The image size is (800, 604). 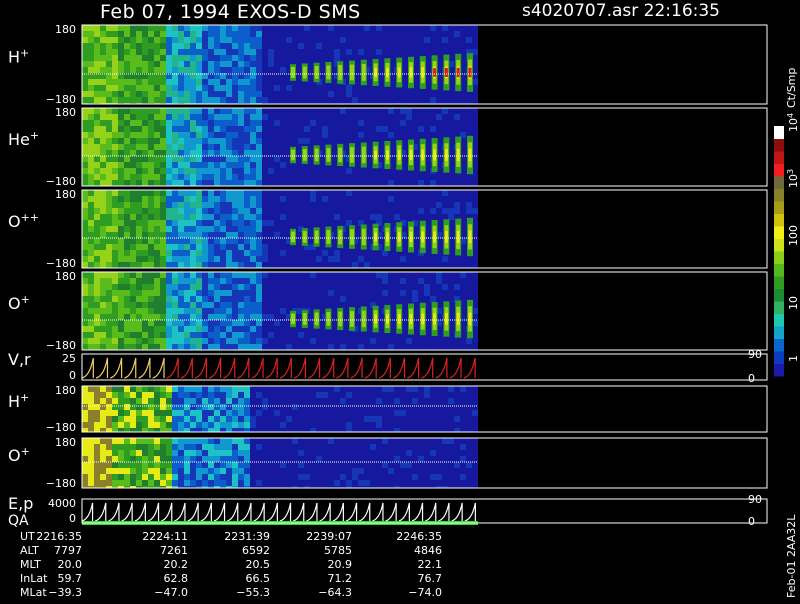 What do you see at coordinates (293, 155) in the screenshot?
I see `burst-core` at bounding box center [293, 155].